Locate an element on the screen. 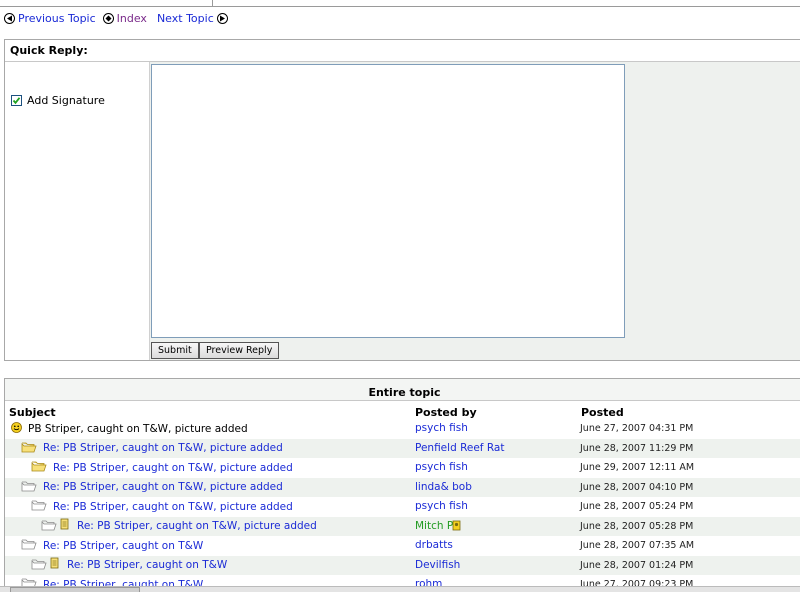 The height and width of the screenshot is (592, 800). posted-date: June 27, 2007 04:31 PM is located at coordinates (637, 428).